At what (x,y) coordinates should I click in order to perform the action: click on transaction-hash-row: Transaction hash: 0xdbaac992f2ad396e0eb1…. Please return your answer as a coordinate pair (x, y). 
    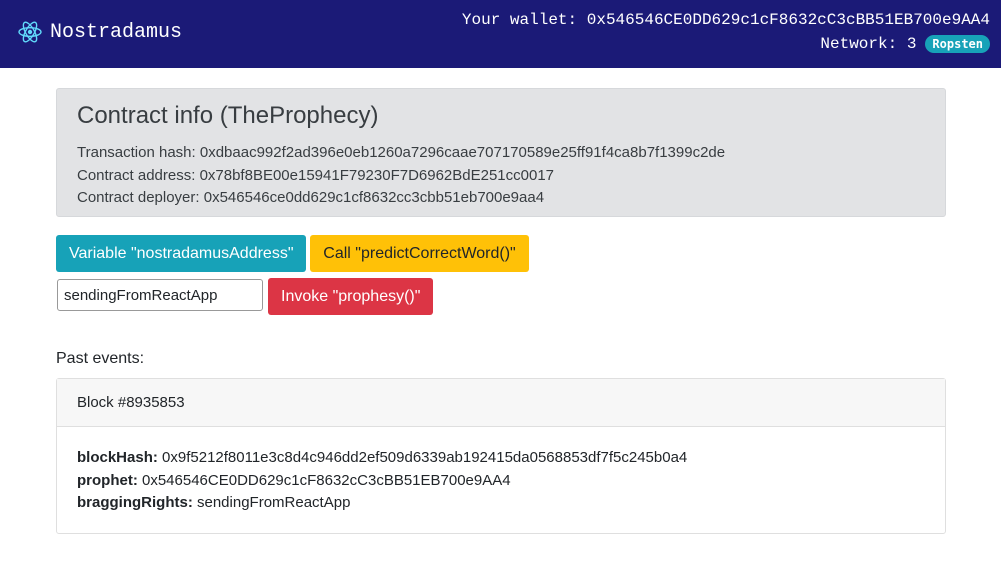
    Looking at the image, I should click on (501, 153).